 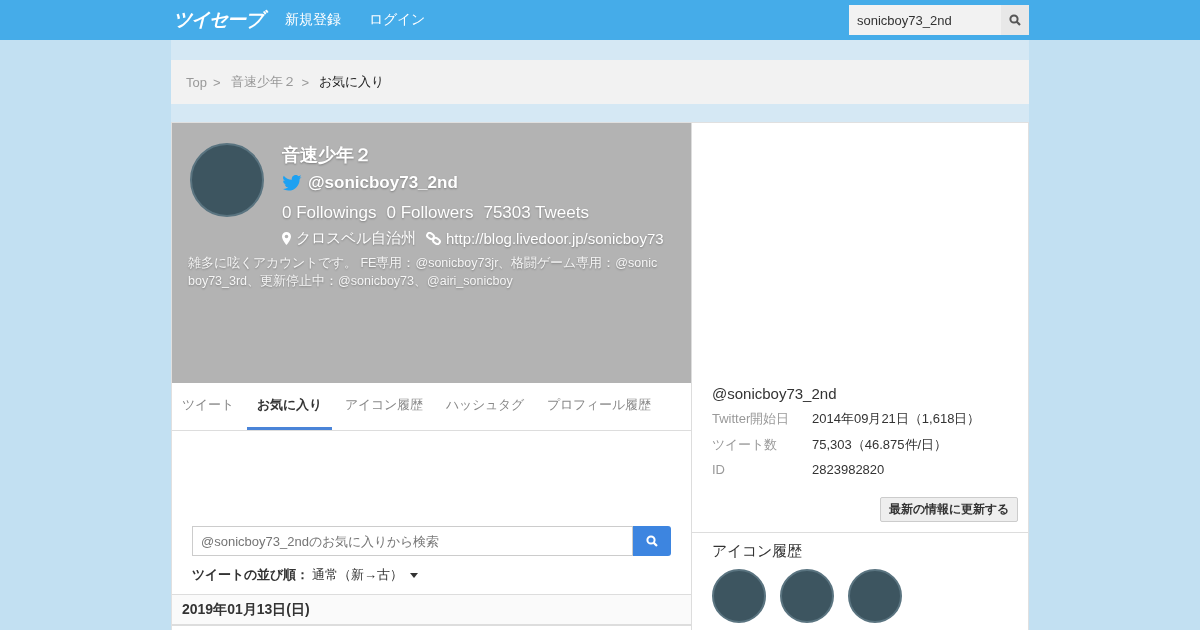 What do you see at coordinates (925, 20) in the screenshot?
I see `search-field: sonicboy73_2nd` at bounding box center [925, 20].